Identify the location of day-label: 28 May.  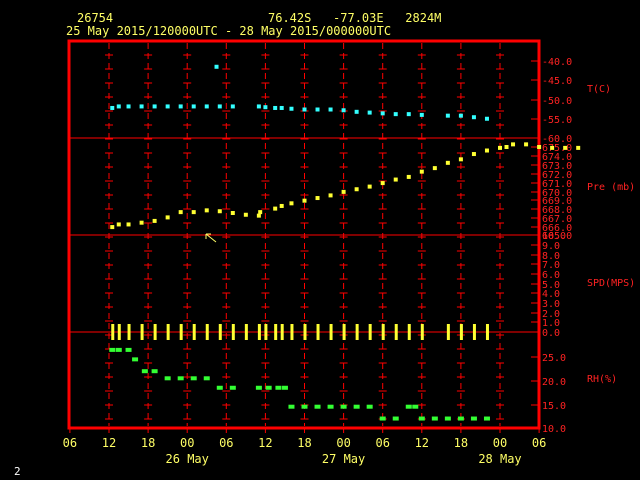
(499, 459).